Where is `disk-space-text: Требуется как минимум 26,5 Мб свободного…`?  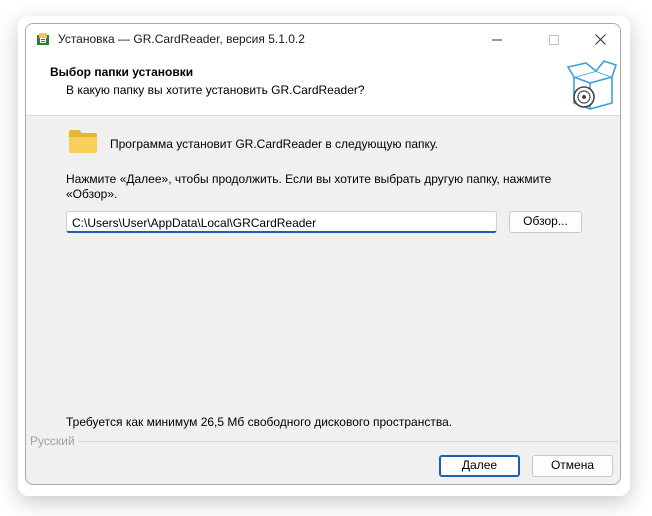 disk-space-text: Требуется как минимум 26,5 Мб свободного… is located at coordinates (259, 422).